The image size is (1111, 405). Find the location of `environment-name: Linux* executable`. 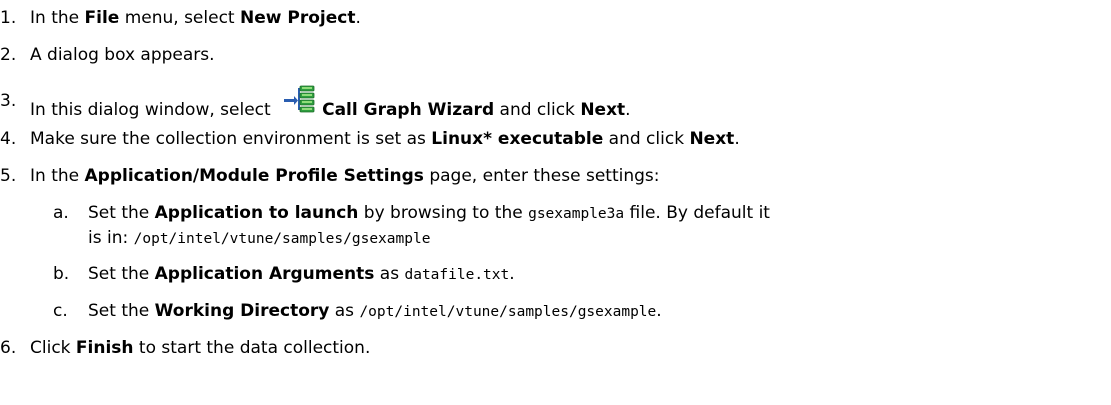

environment-name: Linux* executable is located at coordinates (517, 139).